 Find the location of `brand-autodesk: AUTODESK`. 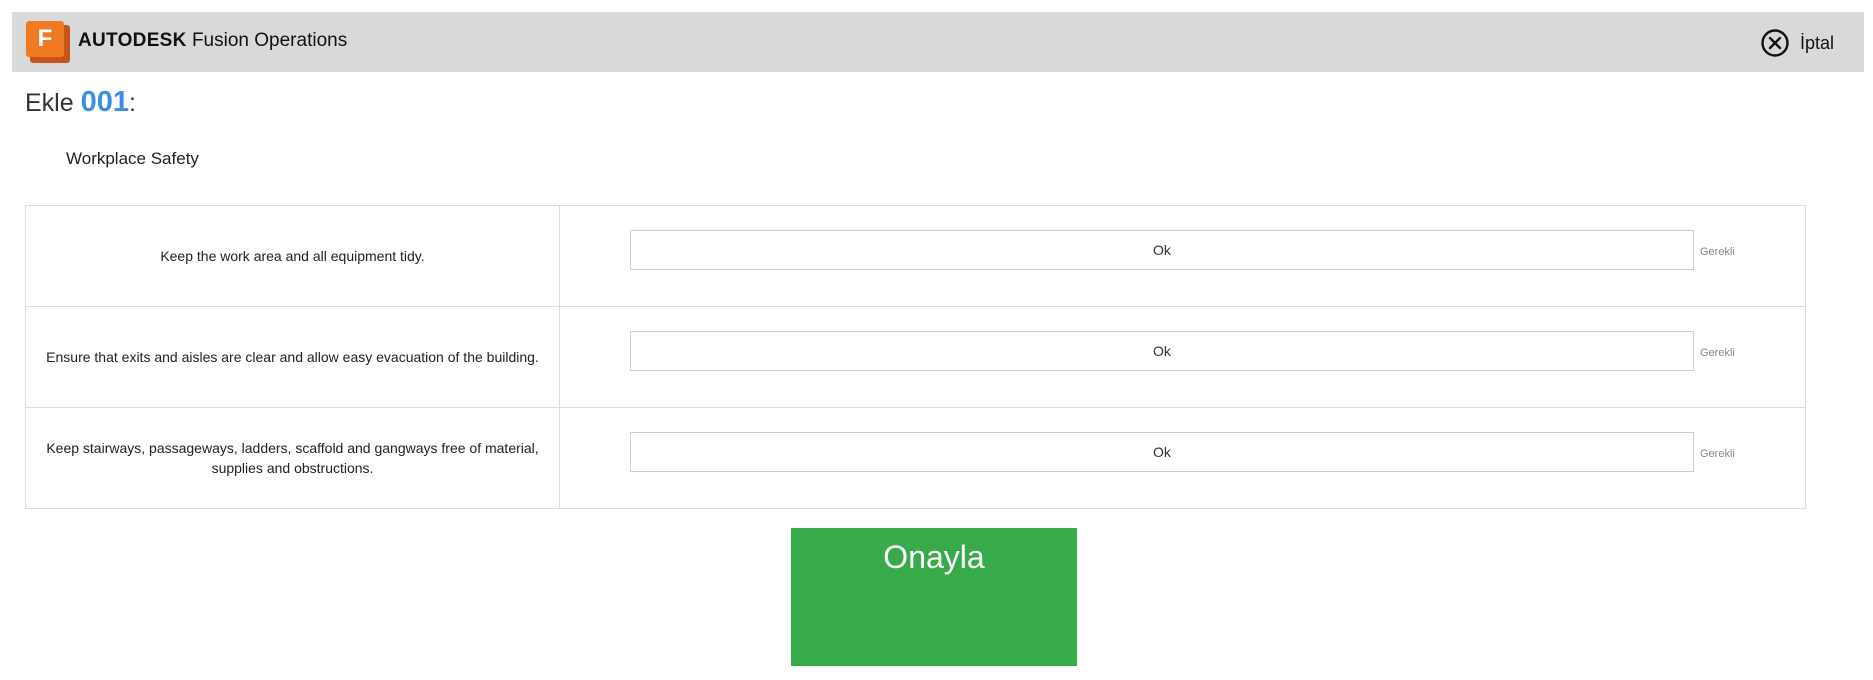

brand-autodesk: AUTODESK is located at coordinates (132, 40).